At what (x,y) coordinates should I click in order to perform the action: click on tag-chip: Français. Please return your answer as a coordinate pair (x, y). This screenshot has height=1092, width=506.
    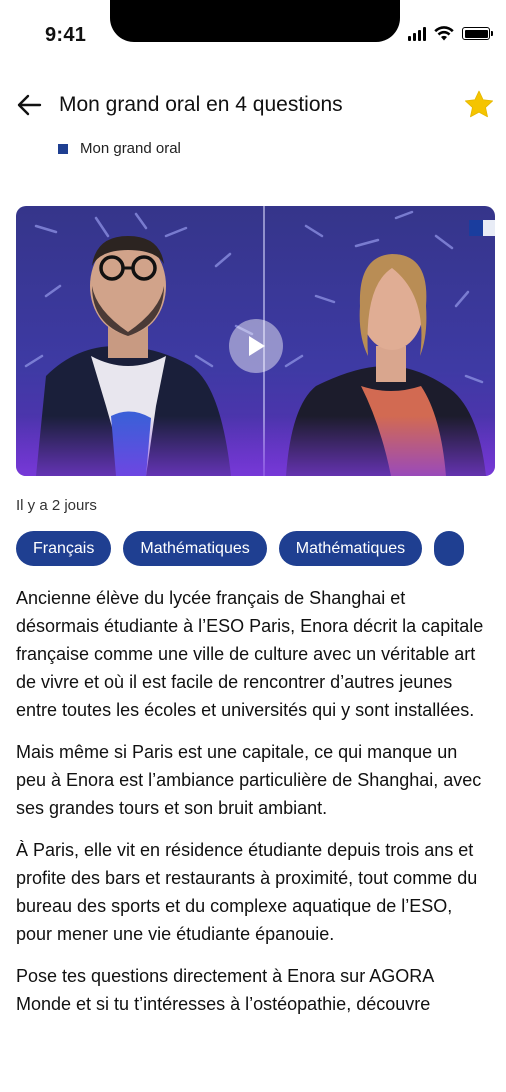
    Looking at the image, I should click on (64, 548).